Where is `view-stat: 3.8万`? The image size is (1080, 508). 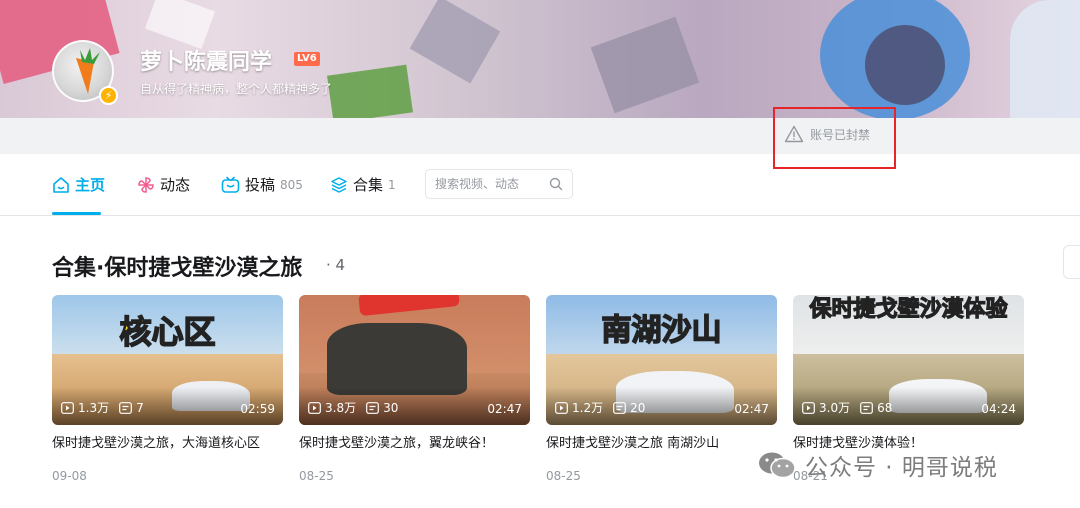 view-stat: 3.8万 is located at coordinates (332, 407).